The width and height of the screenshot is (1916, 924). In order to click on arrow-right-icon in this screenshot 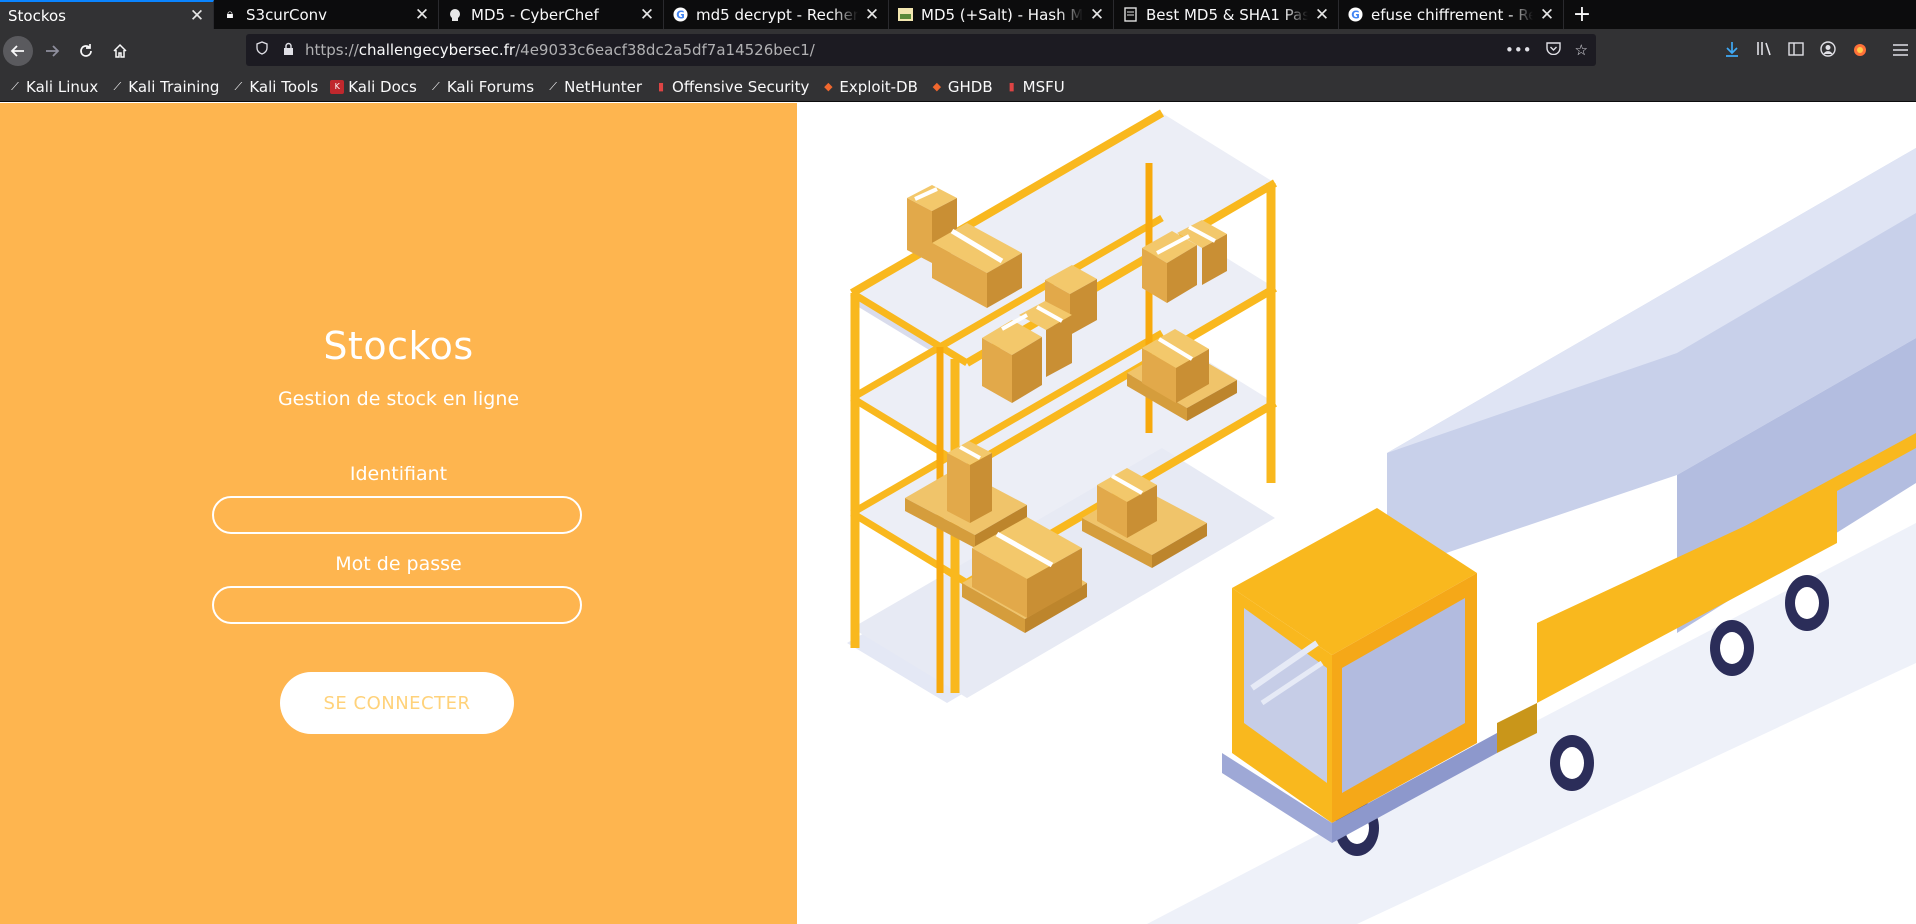, I will do `click(53, 50)`.